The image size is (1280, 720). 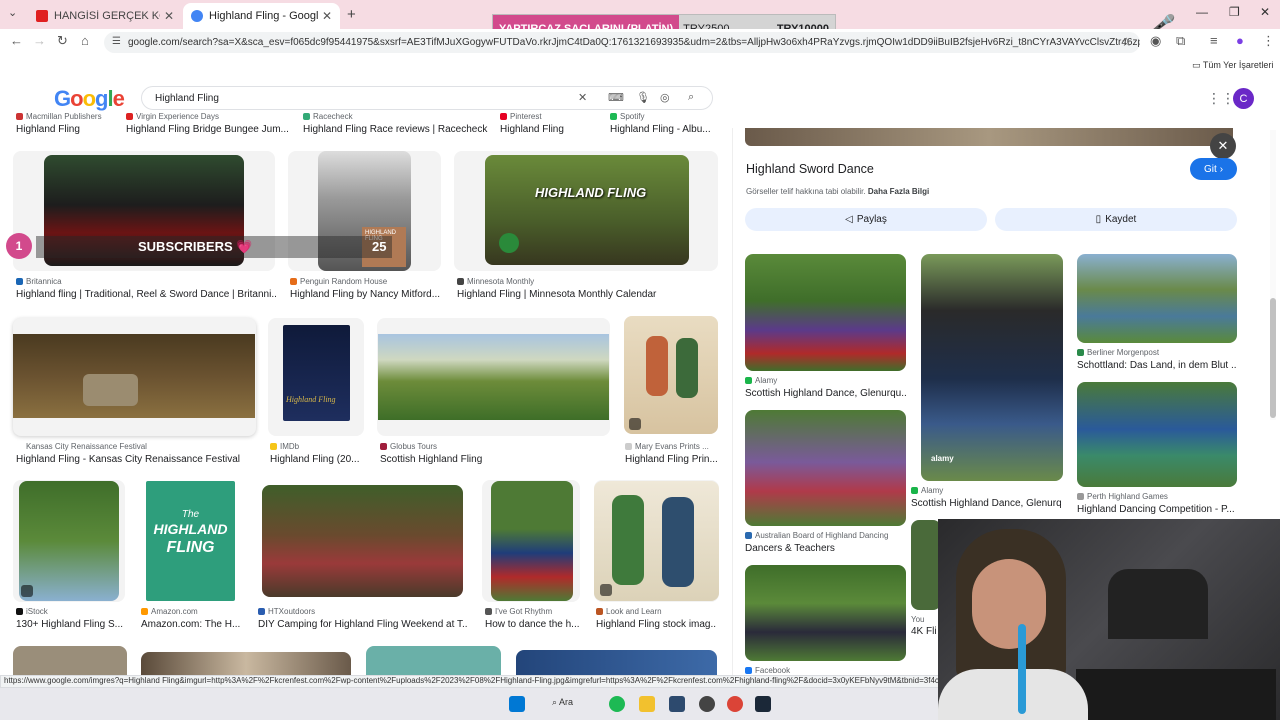 What do you see at coordinates (105, 16) in the screenshot?
I see `tab-konsomatris: HANGİSİ GERÇEK KONSOMATR ✕` at bounding box center [105, 16].